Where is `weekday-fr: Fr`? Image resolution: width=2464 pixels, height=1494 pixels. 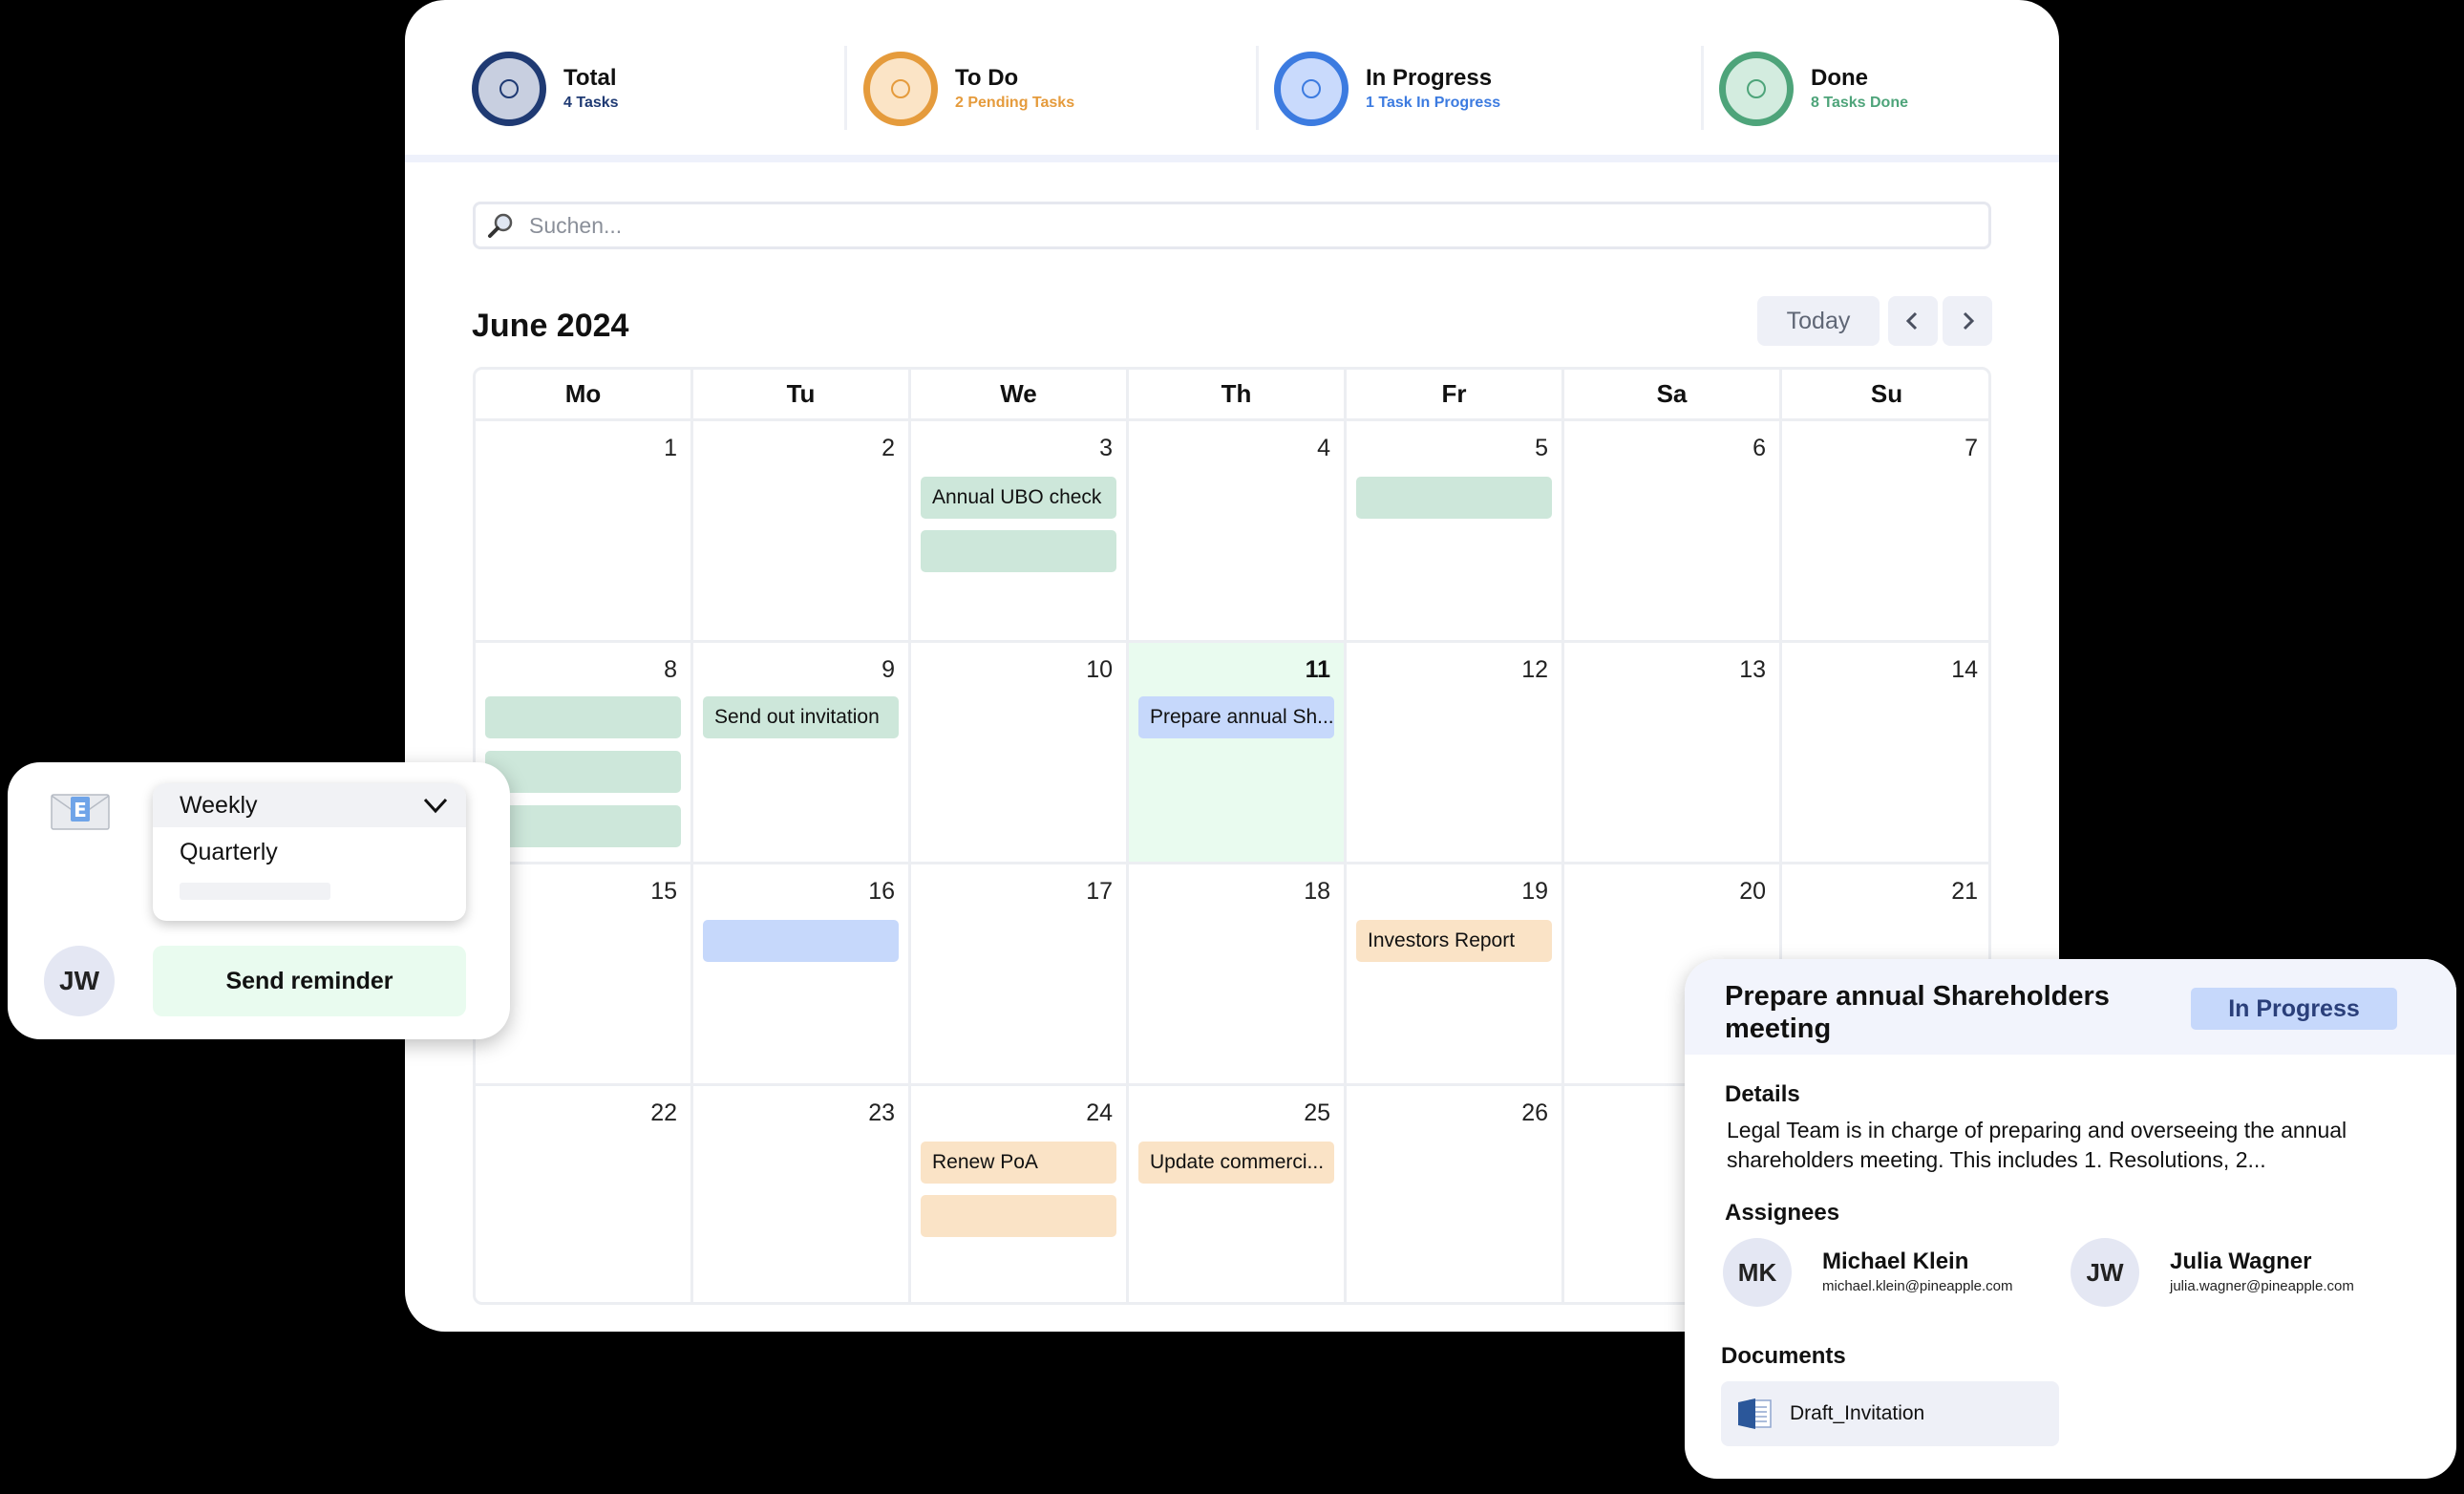 weekday-fr: Fr is located at coordinates (1455, 395).